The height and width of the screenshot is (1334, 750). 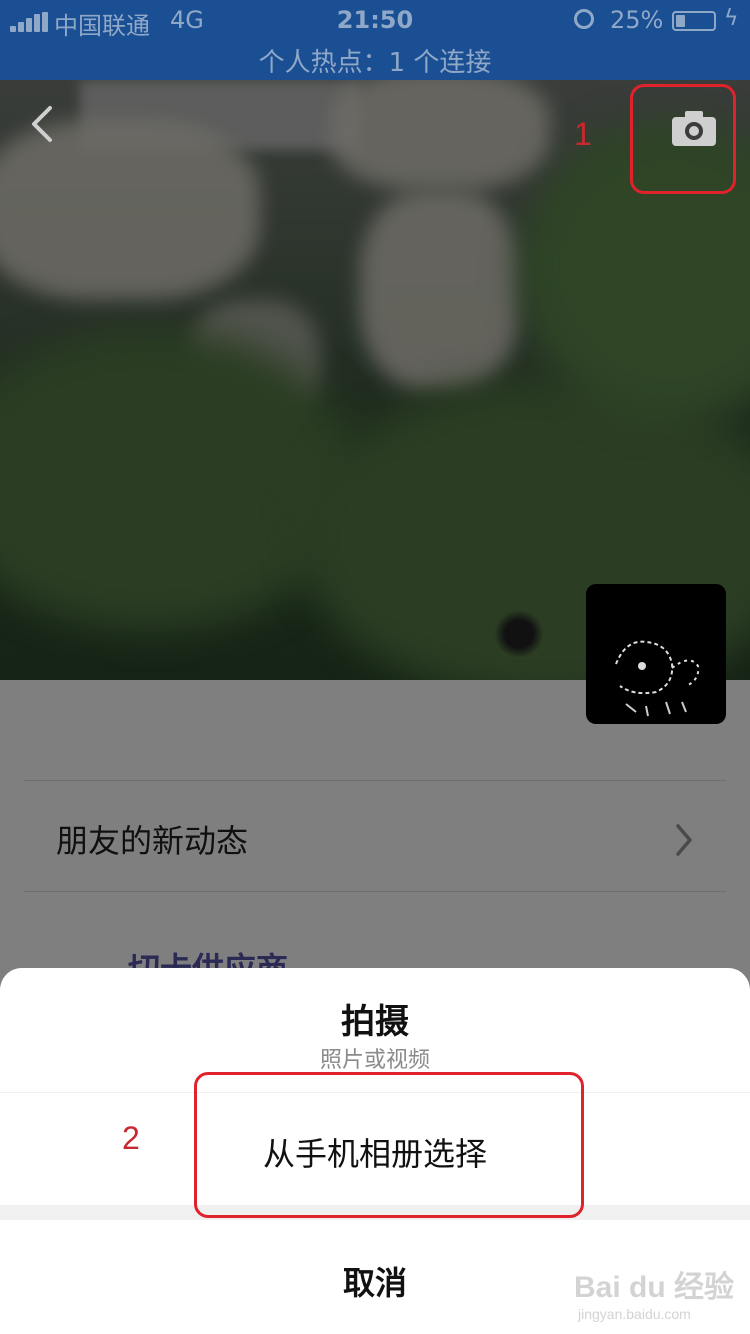 I want to click on watermark-brand: Bai du 经验, so click(x=654, y=1287).